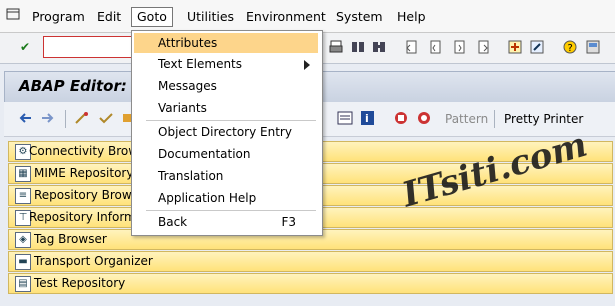 The image size is (615, 306). I want to click on menu-system: System, so click(359, 17).